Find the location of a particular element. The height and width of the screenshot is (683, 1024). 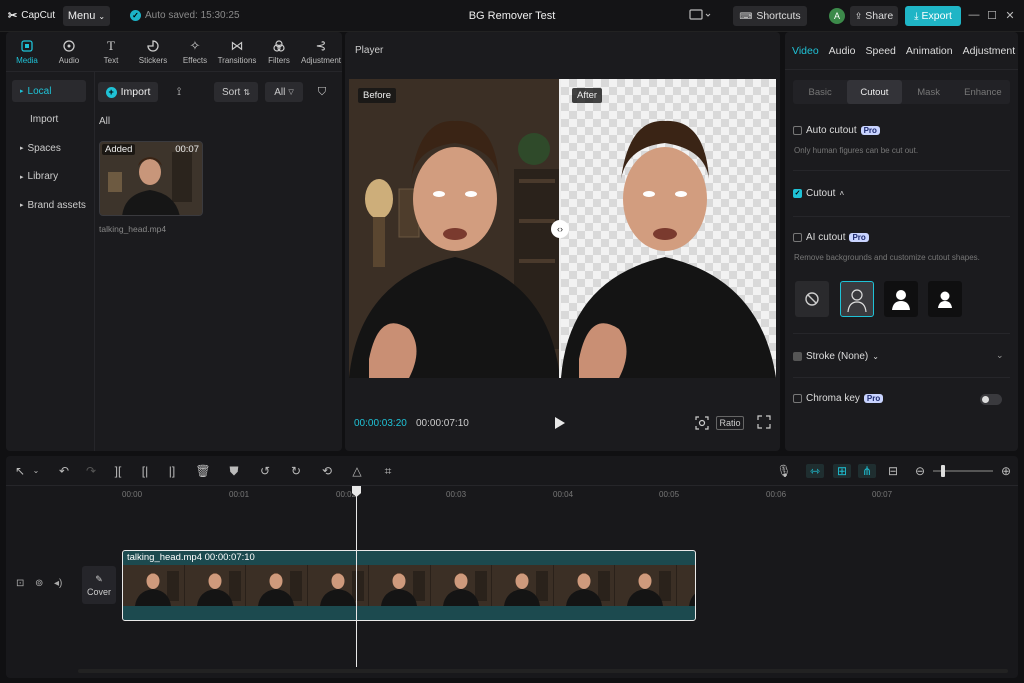

expand-chevron-icon: ⌄ is located at coordinates (1000, 355).